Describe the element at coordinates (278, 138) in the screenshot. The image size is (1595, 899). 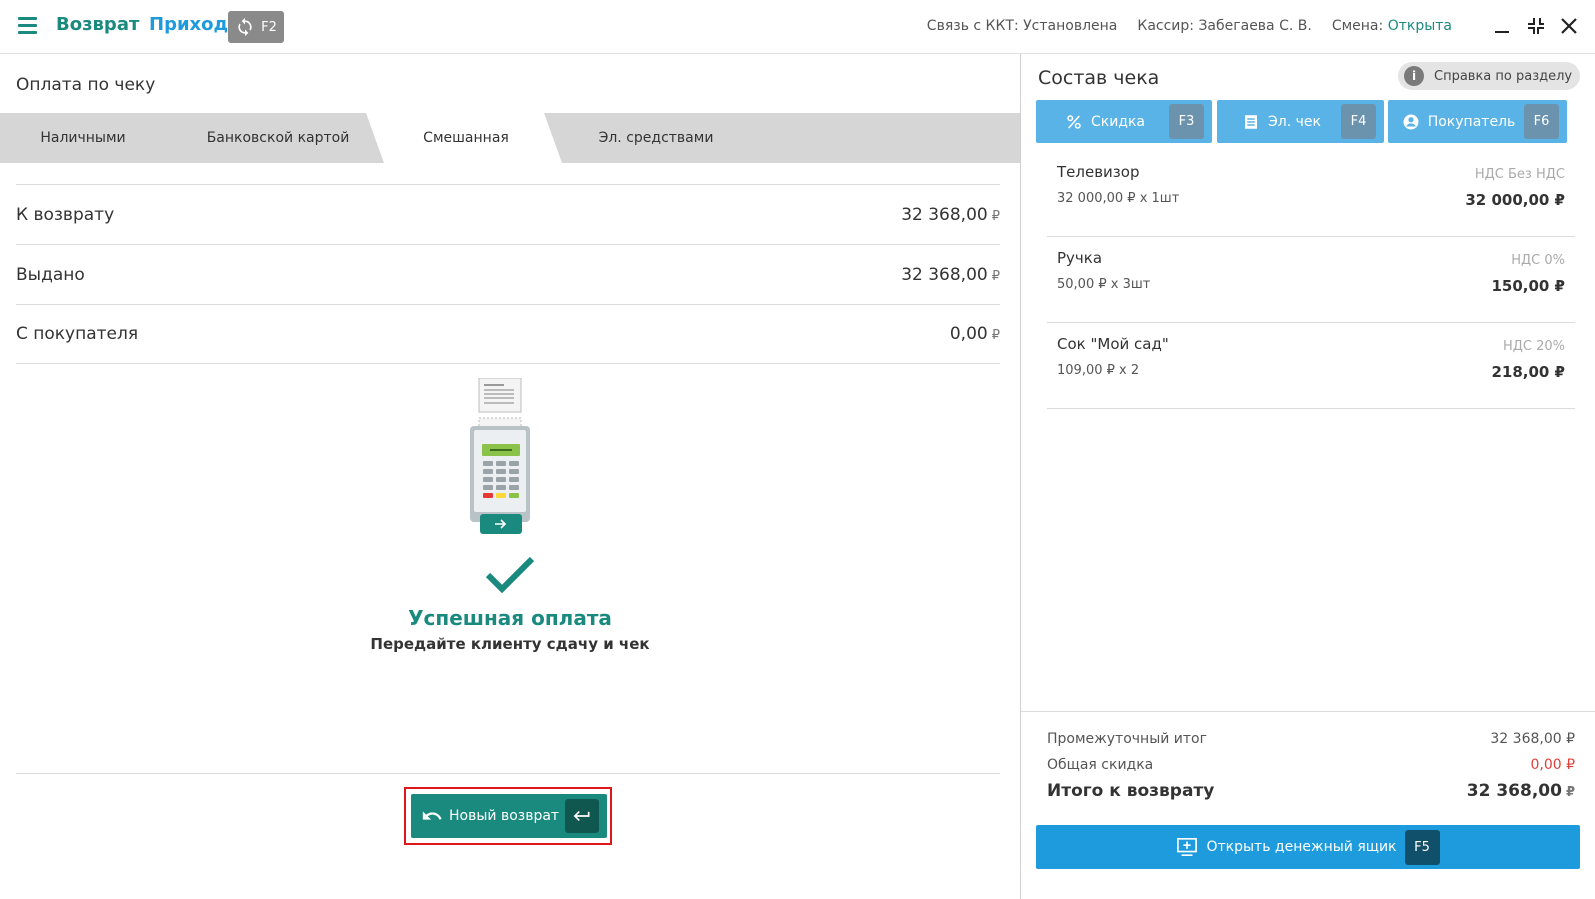
I see `tab-card: Банковской картой` at that location.